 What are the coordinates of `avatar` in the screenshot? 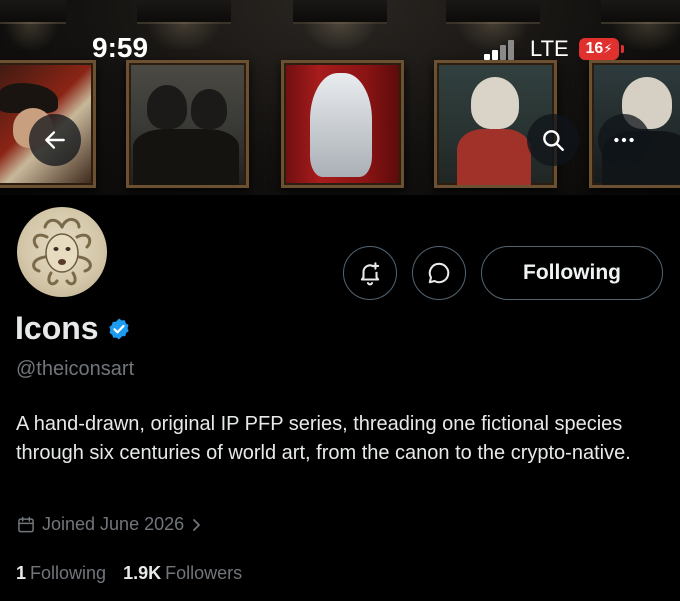 It's located at (62, 252).